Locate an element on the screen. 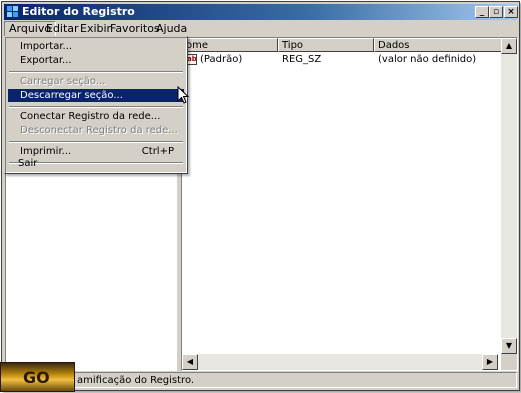 This screenshot has width=521, height=393. menu-bar: Arquivo Editar Exibir Favoritos Ajuda is located at coordinates (260, 29).